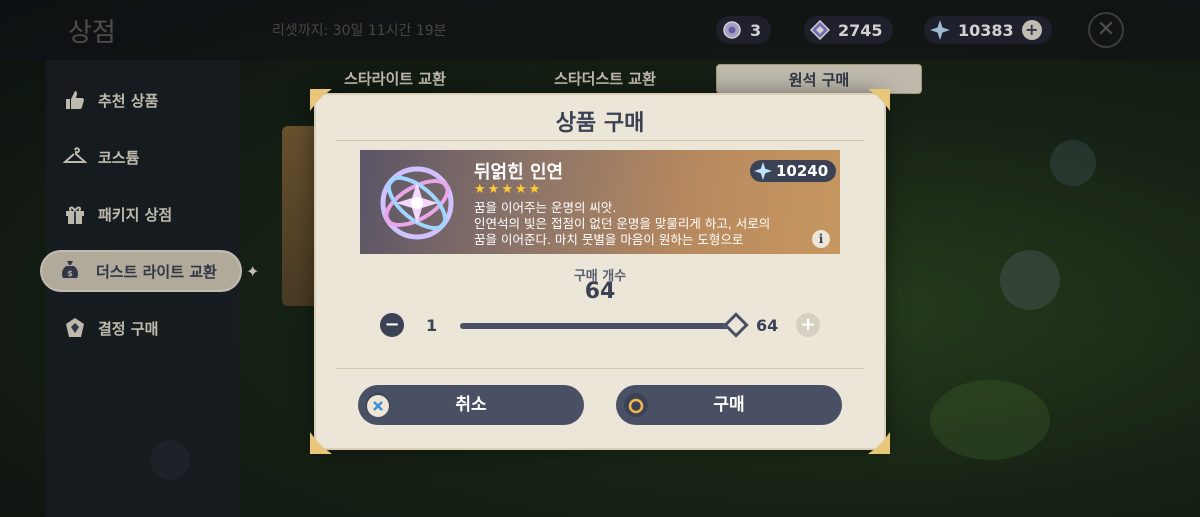 The height and width of the screenshot is (517, 1200). I want to click on buy-label: 구매, so click(729, 405).